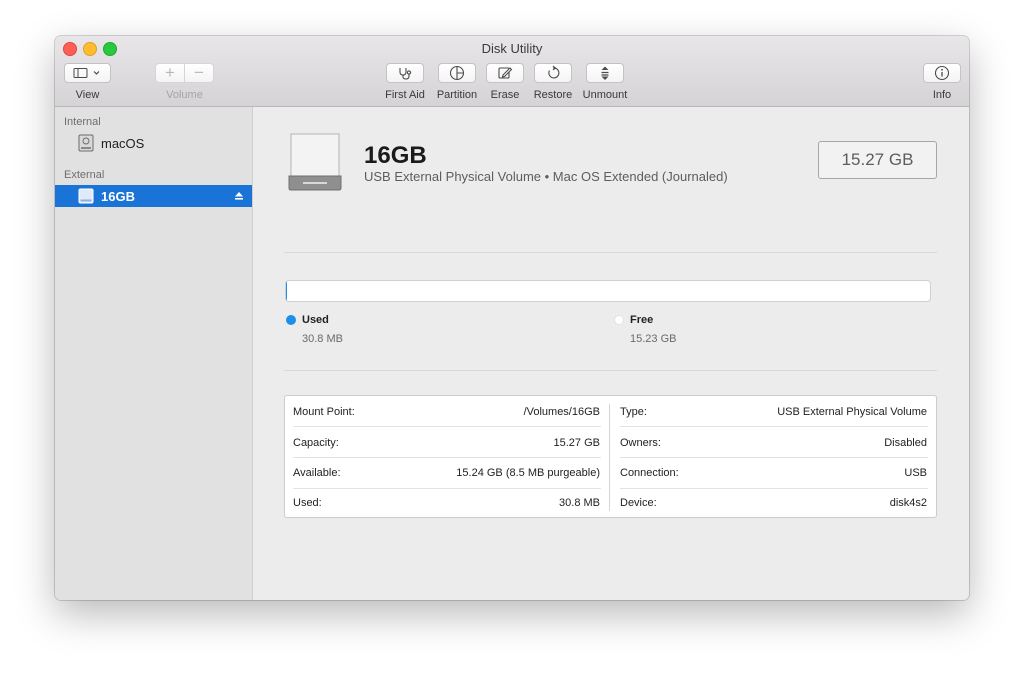 This screenshot has height=673, width=1024. What do you see at coordinates (123, 143) in the screenshot?
I see `sidebar-item-label: macOS` at bounding box center [123, 143].